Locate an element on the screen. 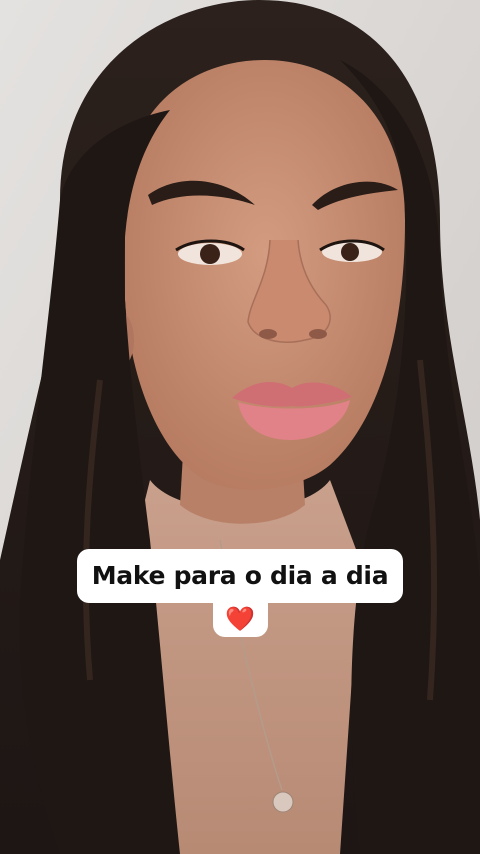 This screenshot has height=854, width=480. caption-overlay: Make para o dia a dia ❤️ is located at coordinates (240, 593).